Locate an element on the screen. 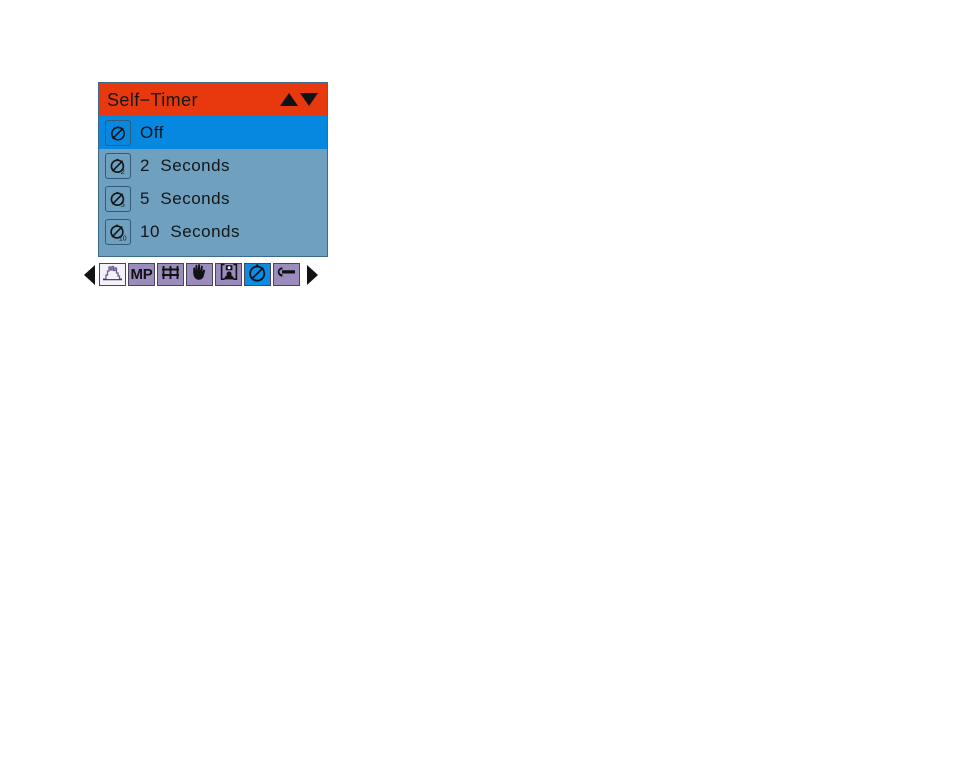 This screenshot has width=954, height=764. portrait-frame-icon is located at coordinates (229, 274).